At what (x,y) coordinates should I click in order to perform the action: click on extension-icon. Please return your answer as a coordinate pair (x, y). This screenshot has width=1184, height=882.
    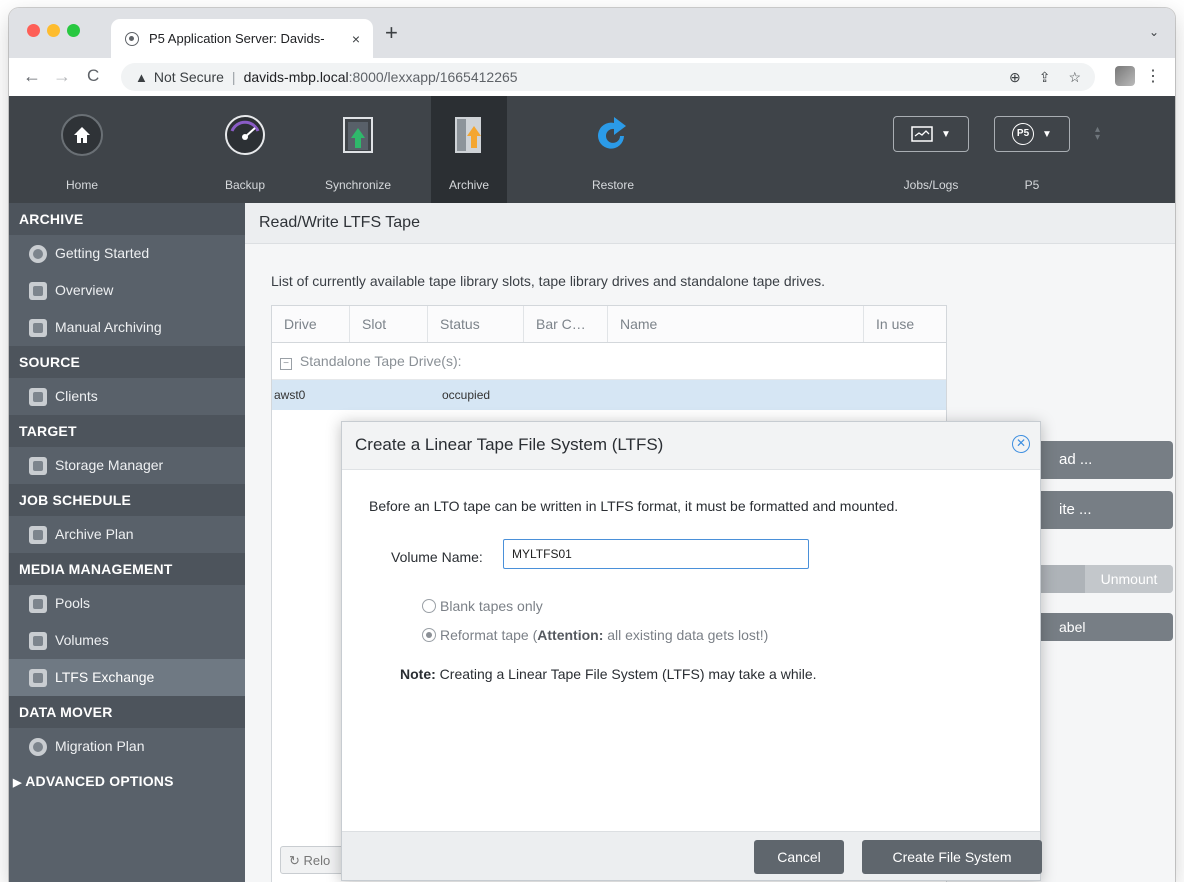
    Looking at the image, I should click on (1125, 76).